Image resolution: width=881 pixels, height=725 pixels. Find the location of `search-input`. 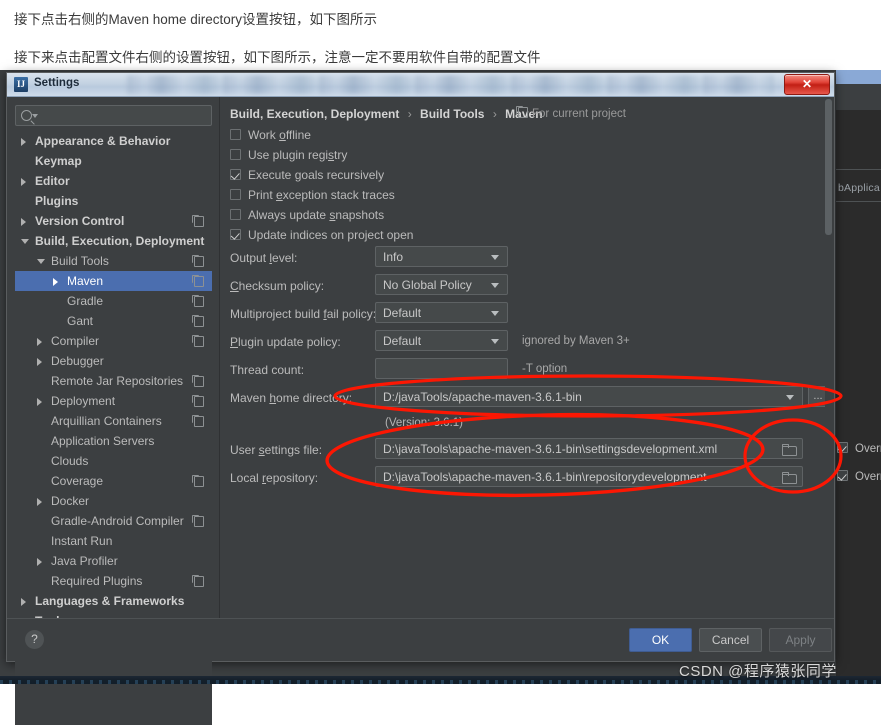

search-input is located at coordinates (113, 115).